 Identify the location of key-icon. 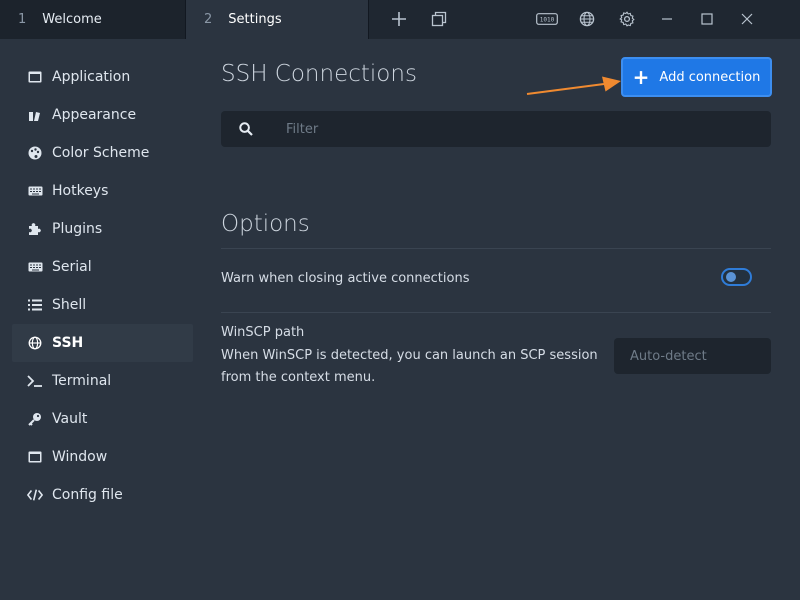
(35, 419).